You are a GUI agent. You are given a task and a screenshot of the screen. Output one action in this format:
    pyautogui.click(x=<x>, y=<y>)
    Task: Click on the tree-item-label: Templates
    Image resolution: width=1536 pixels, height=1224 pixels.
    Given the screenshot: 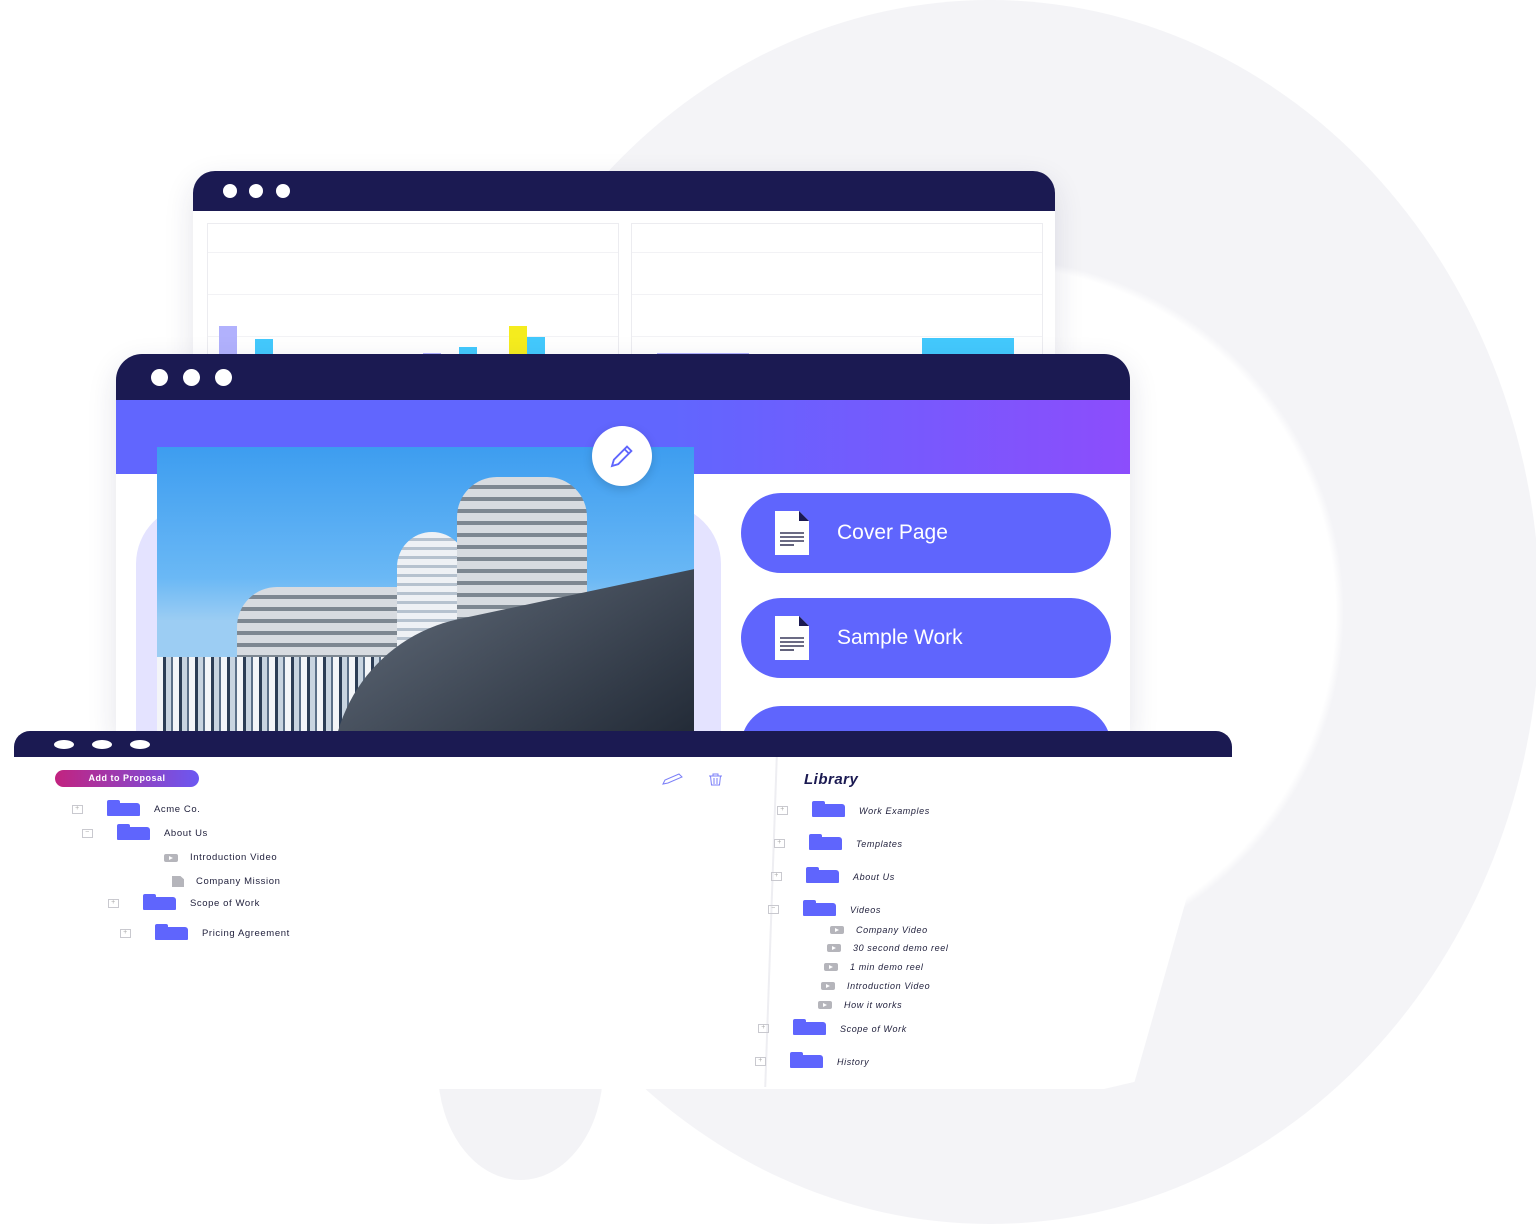 What is the action you would take?
    pyautogui.click(x=879, y=843)
    